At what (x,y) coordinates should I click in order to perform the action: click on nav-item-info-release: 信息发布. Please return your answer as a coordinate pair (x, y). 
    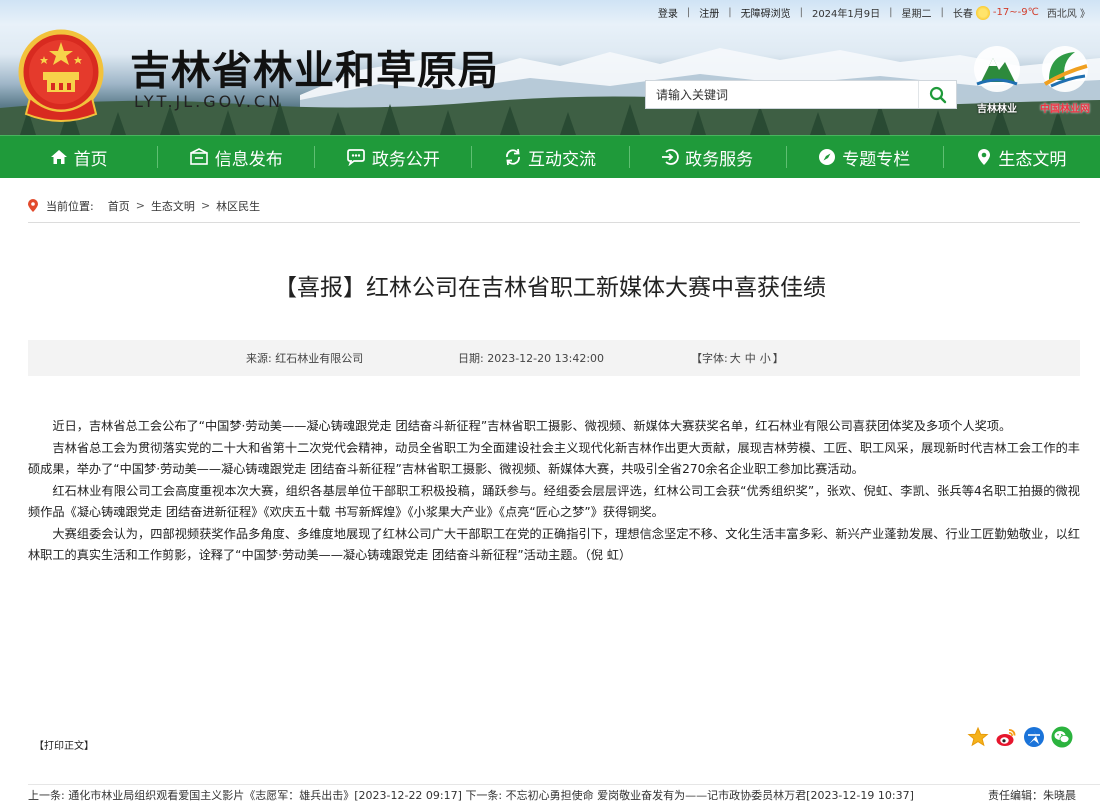
    Looking at the image, I should click on (235, 157).